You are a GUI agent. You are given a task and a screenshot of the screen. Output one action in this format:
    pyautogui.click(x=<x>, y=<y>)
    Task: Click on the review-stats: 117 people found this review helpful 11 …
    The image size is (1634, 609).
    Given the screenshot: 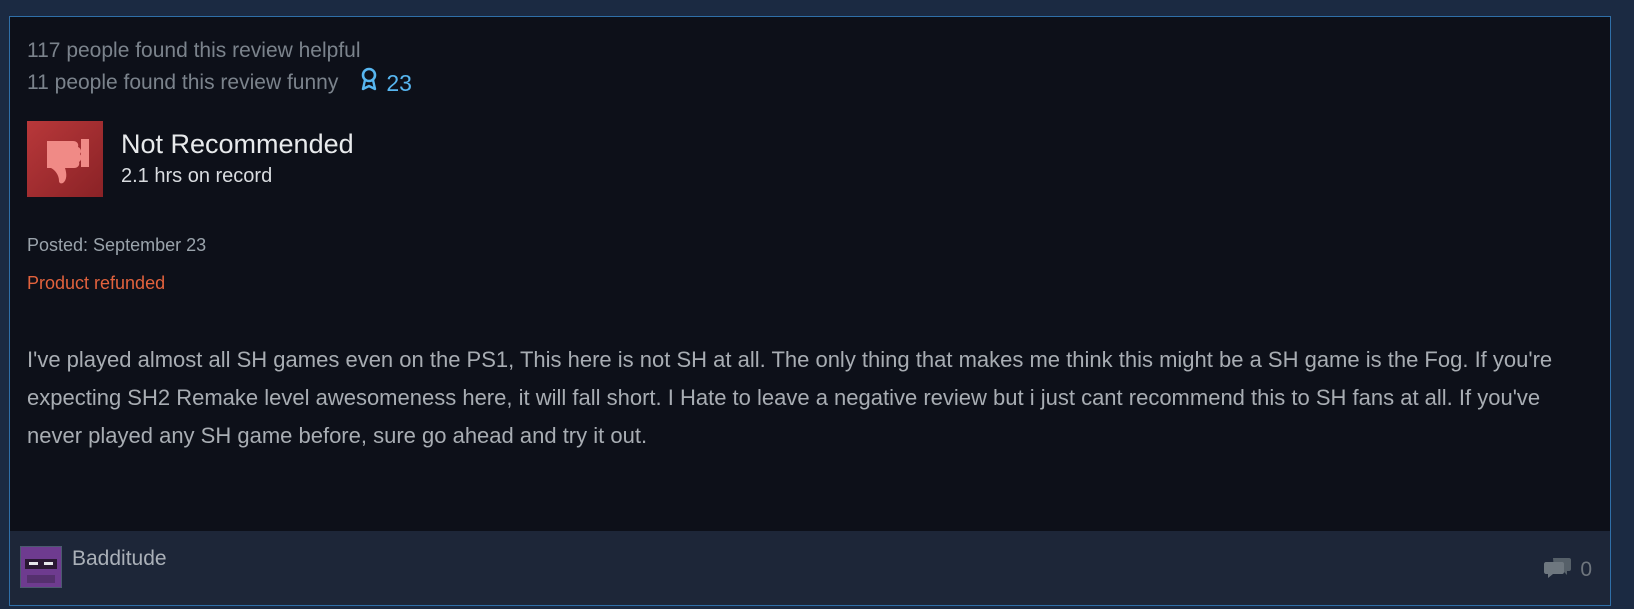 What is the action you would take?
    pyautogui.click(x=219, y=67)
    